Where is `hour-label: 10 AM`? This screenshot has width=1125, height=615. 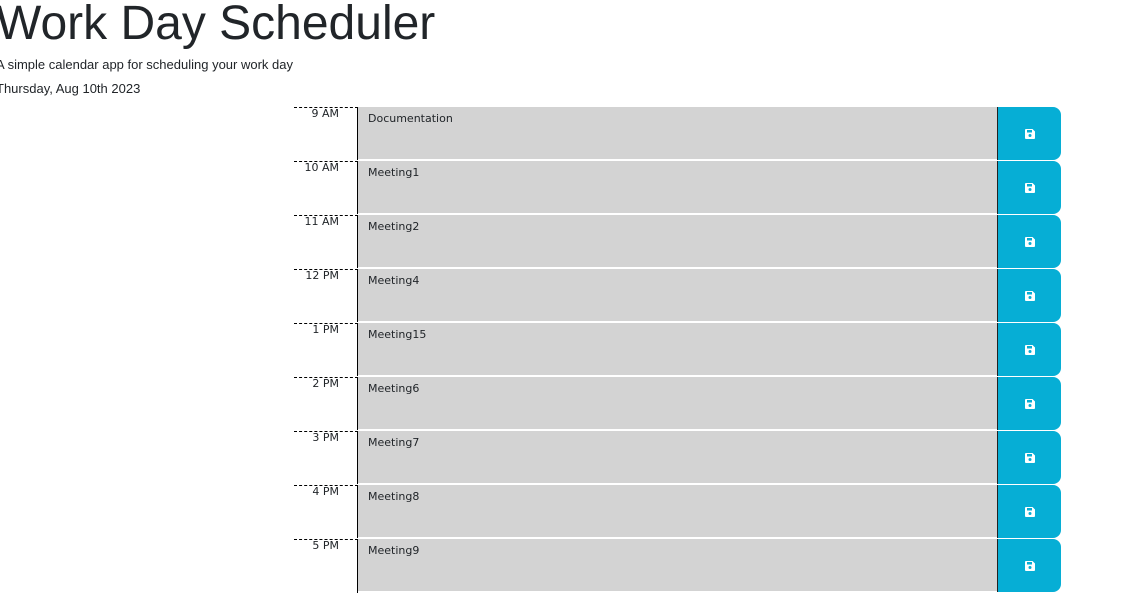 hour-label: 10 AM is located at coordinates (326, 187).